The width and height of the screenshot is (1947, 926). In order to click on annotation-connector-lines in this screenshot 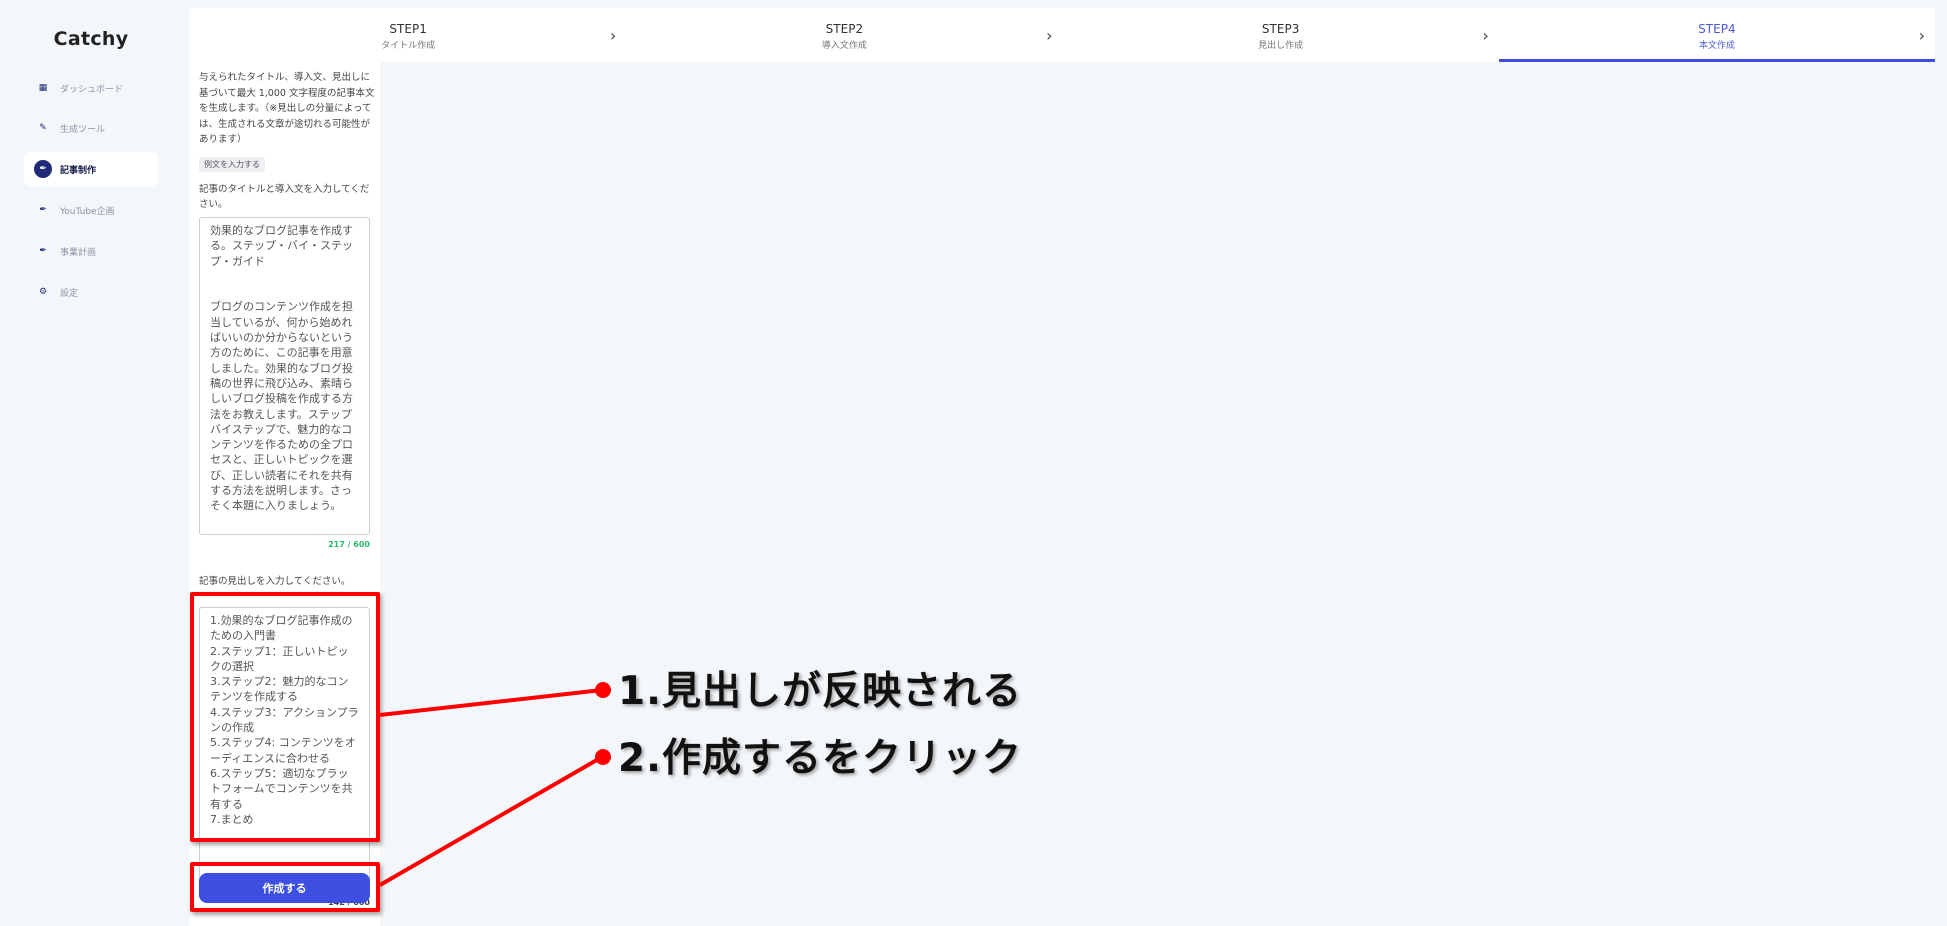, I will do `click(495, 784)`.